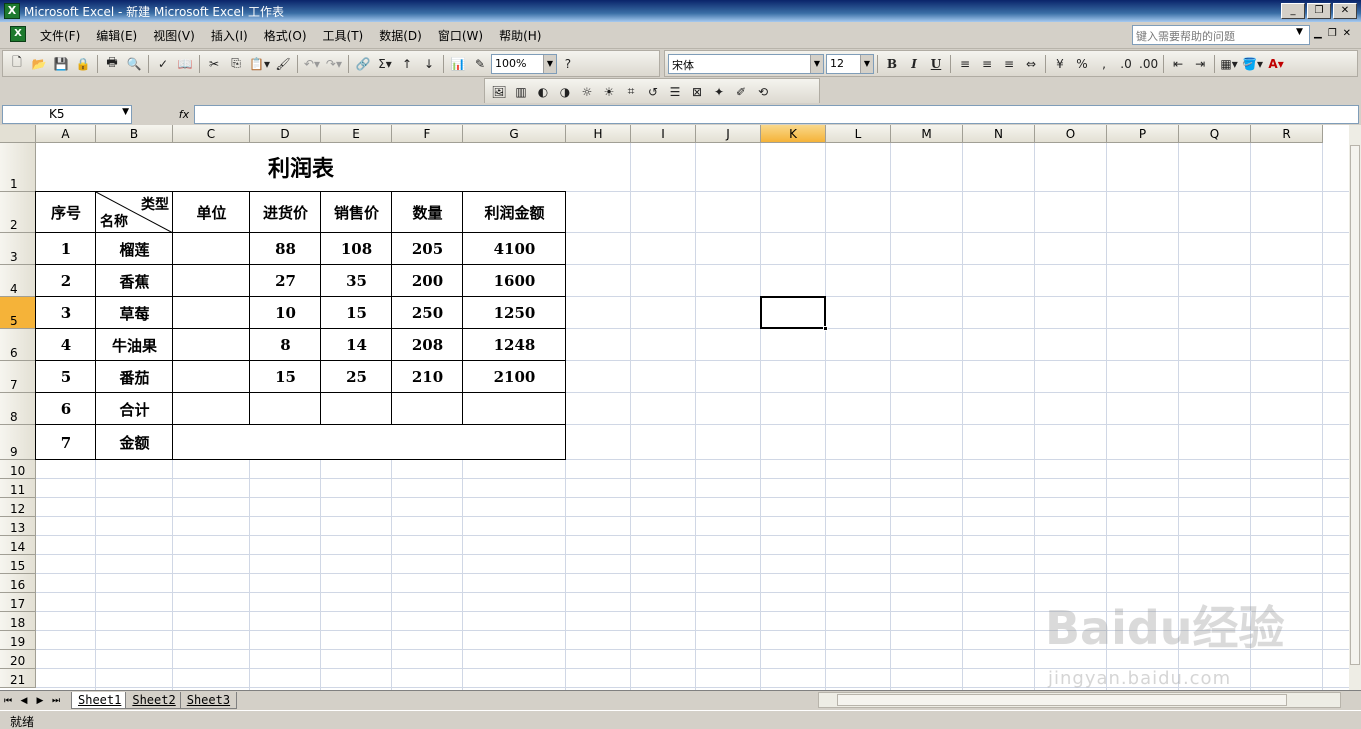  What do you see at coordinates (825, 328) in the screenshot?
I see `fill-handle` at bounding box center [825, 328].